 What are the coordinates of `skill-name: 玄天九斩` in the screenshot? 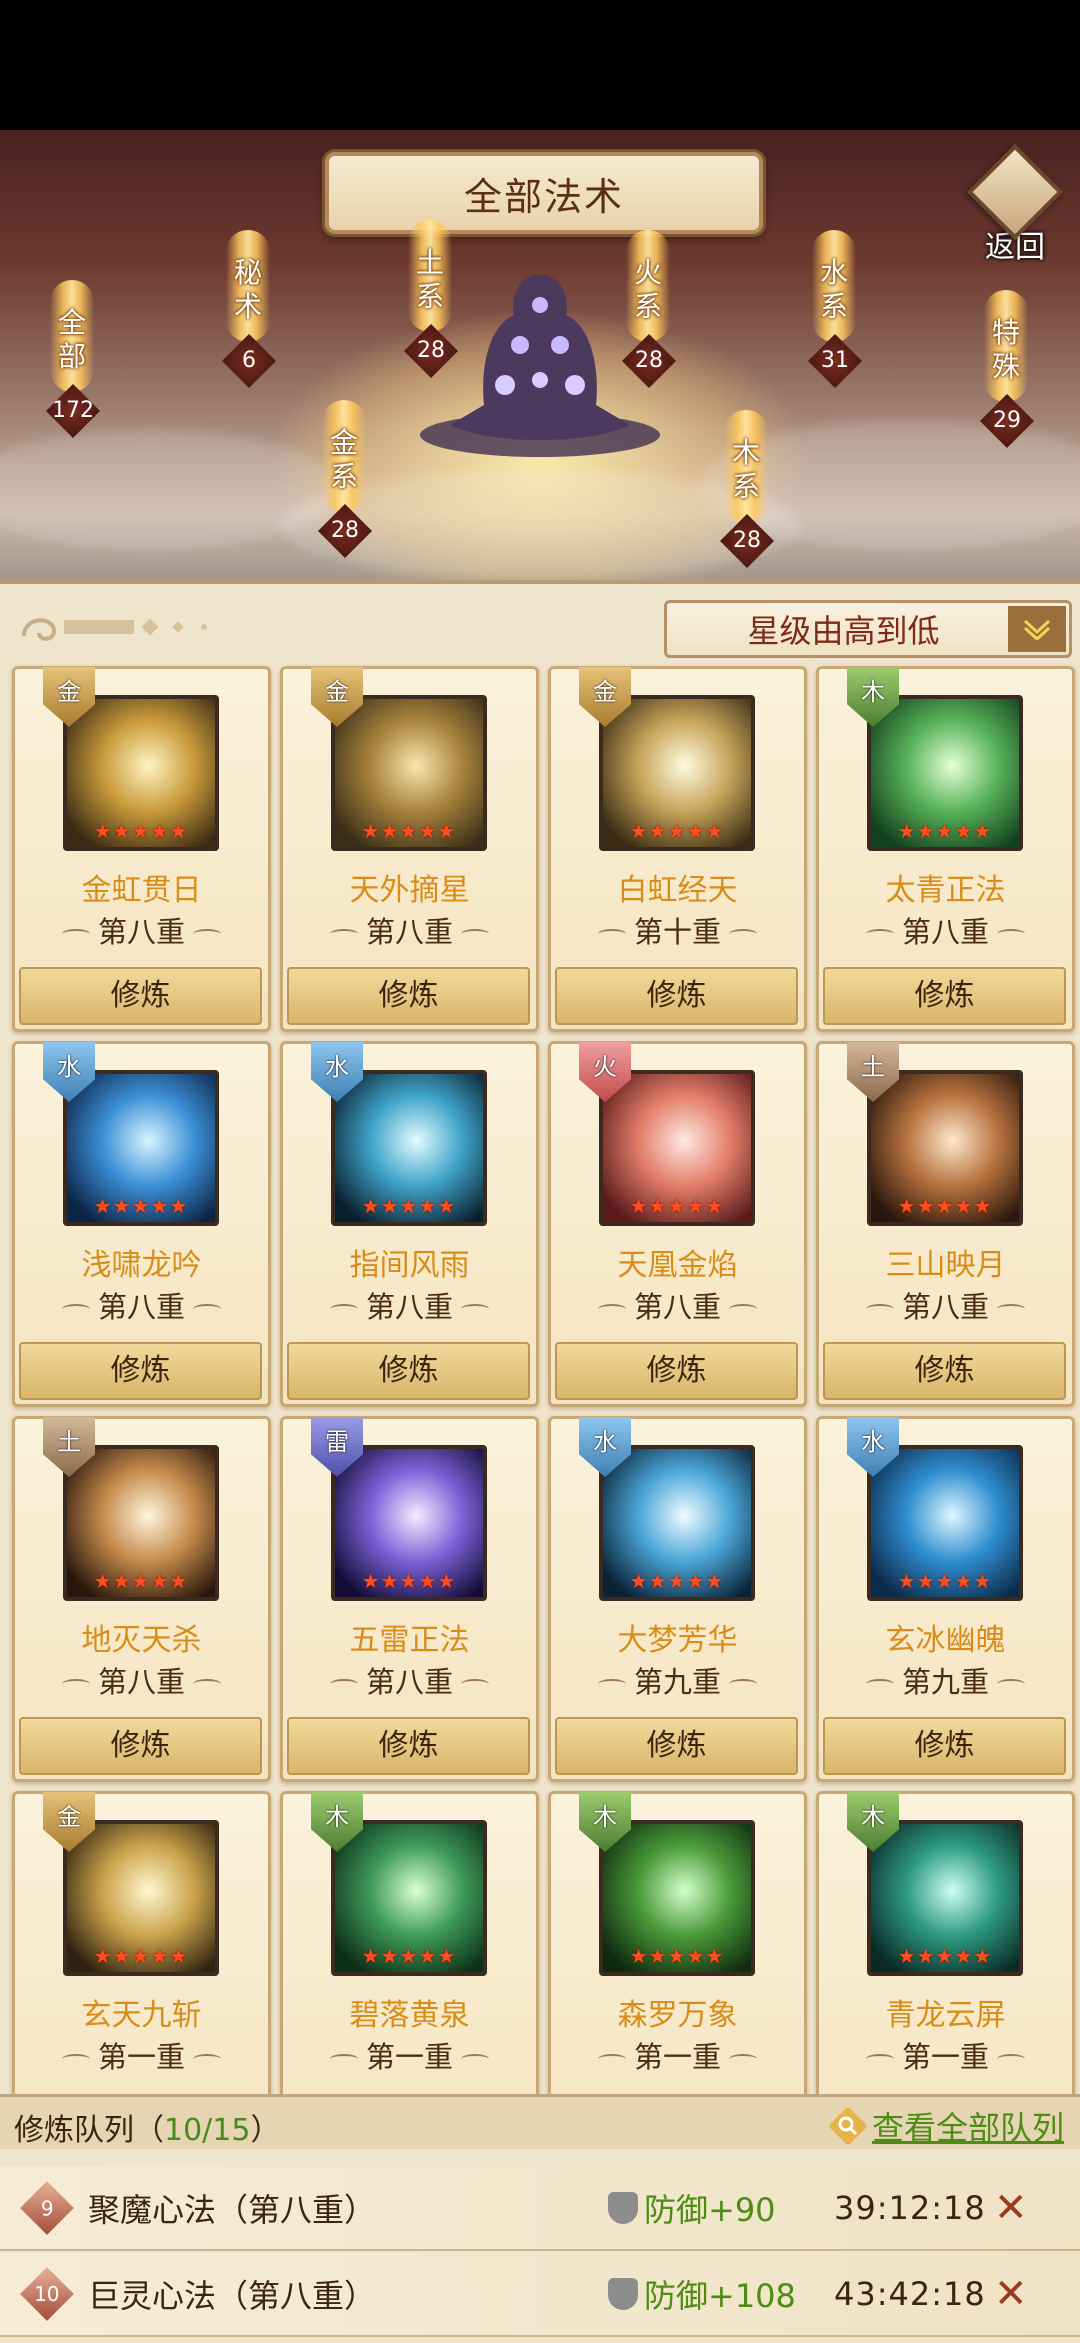 It's located at (141, 2015).